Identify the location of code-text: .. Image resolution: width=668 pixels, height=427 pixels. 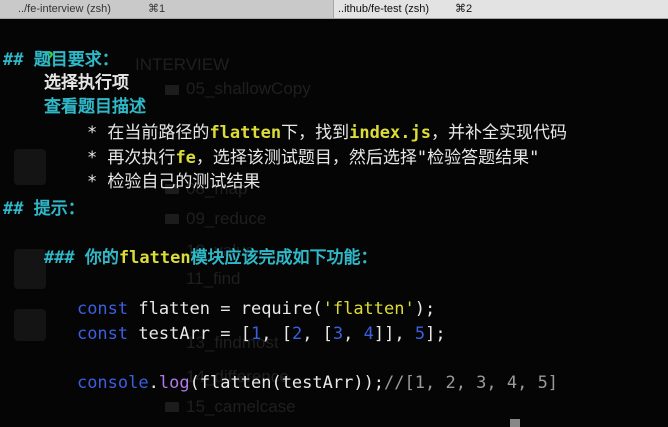
(153, 383).